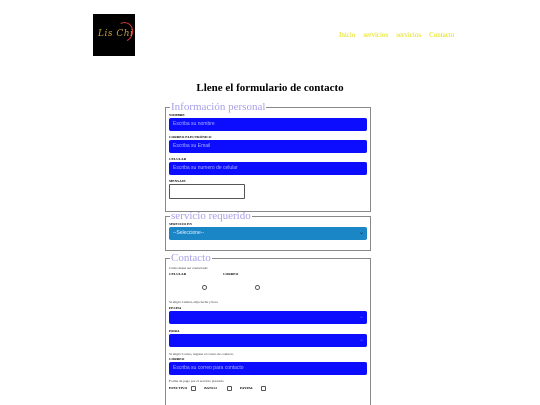 This screenshot has width=540, height=405. Describe the element at coordinates (408, 35) in the screenshot. I see `nav-link-servicios-2: servicios` at that location.